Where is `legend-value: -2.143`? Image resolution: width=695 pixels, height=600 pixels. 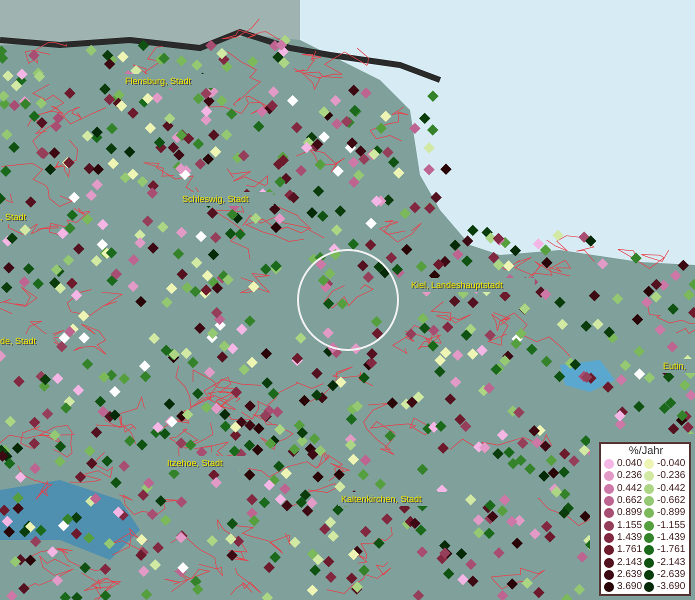
legend-value: -2.143 is located at coordinates (671, 562).